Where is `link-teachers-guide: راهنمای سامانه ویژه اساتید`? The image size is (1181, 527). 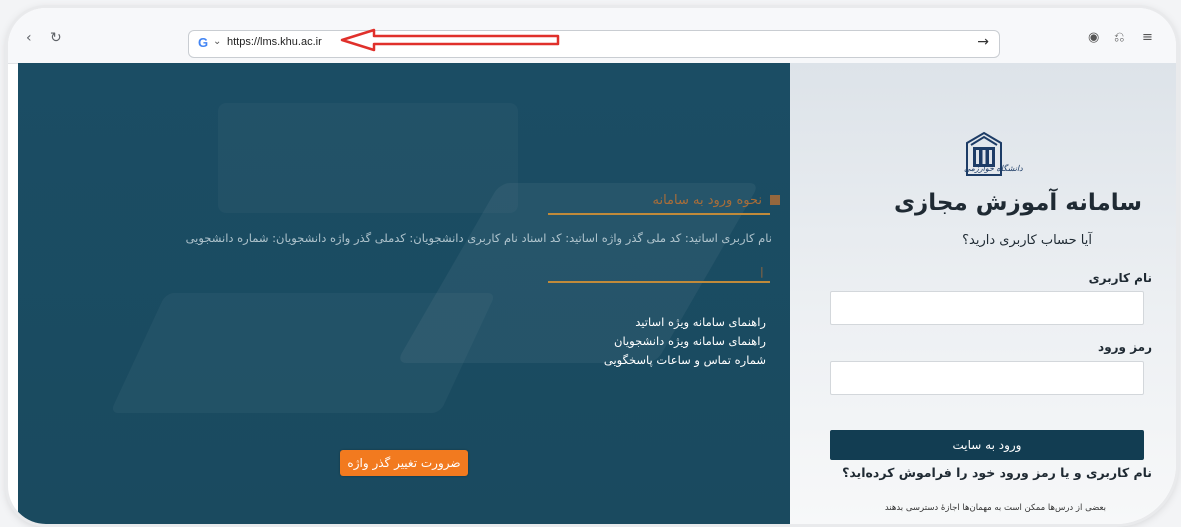 link-teachers-guide: راهنمای سامانه ویژه اساتید is located at coordinates (685, 322).